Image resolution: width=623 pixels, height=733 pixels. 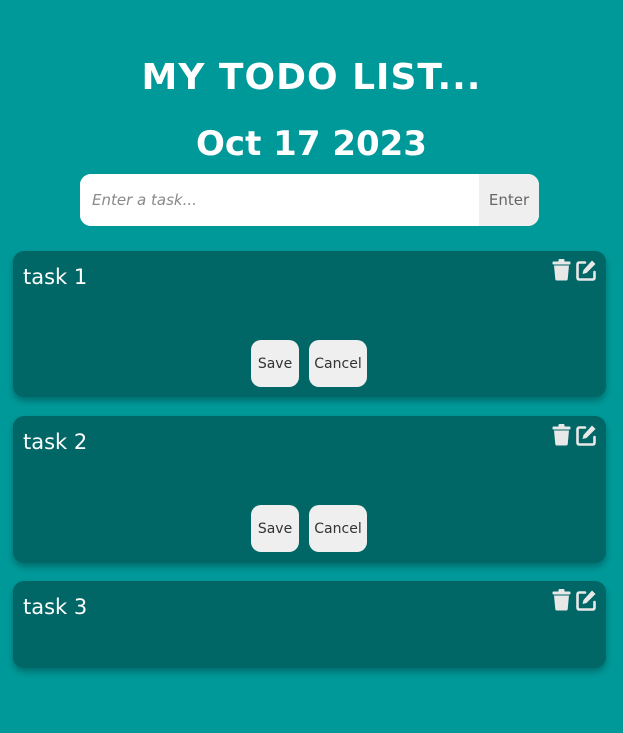 I want to click on add-task-bar: Enter, so click(x=309, y=200).